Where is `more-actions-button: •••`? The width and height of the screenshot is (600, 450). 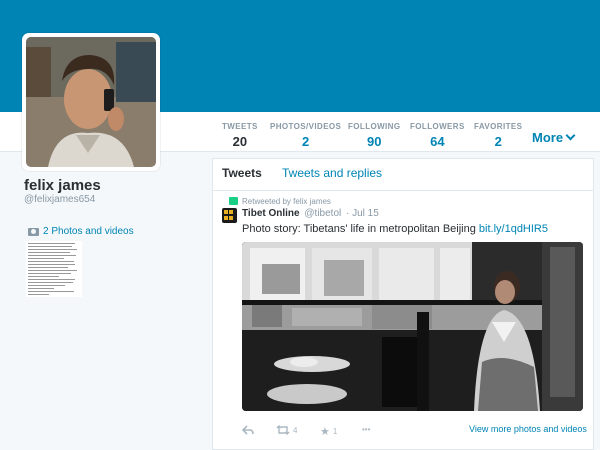 more-actions-button: ••• is located at coordinates (366, 429).